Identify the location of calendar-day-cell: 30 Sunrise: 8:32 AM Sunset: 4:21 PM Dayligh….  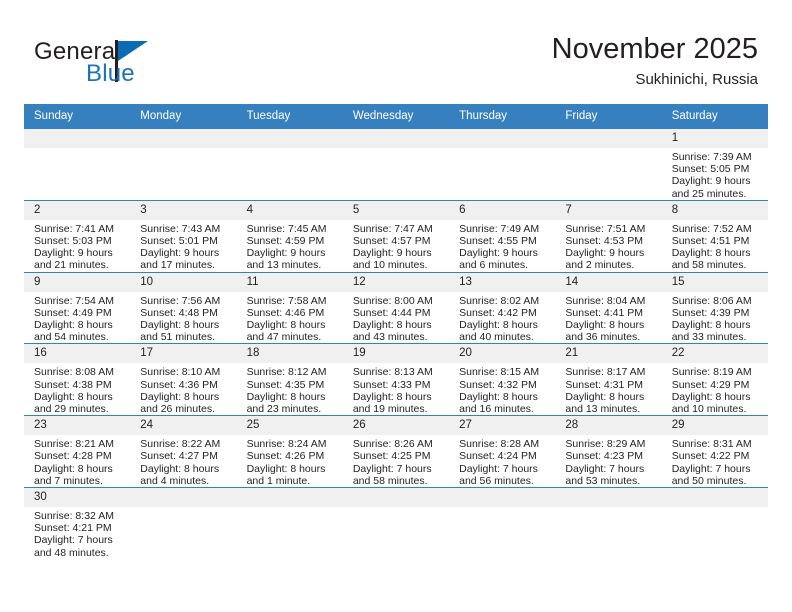
(77, 523).